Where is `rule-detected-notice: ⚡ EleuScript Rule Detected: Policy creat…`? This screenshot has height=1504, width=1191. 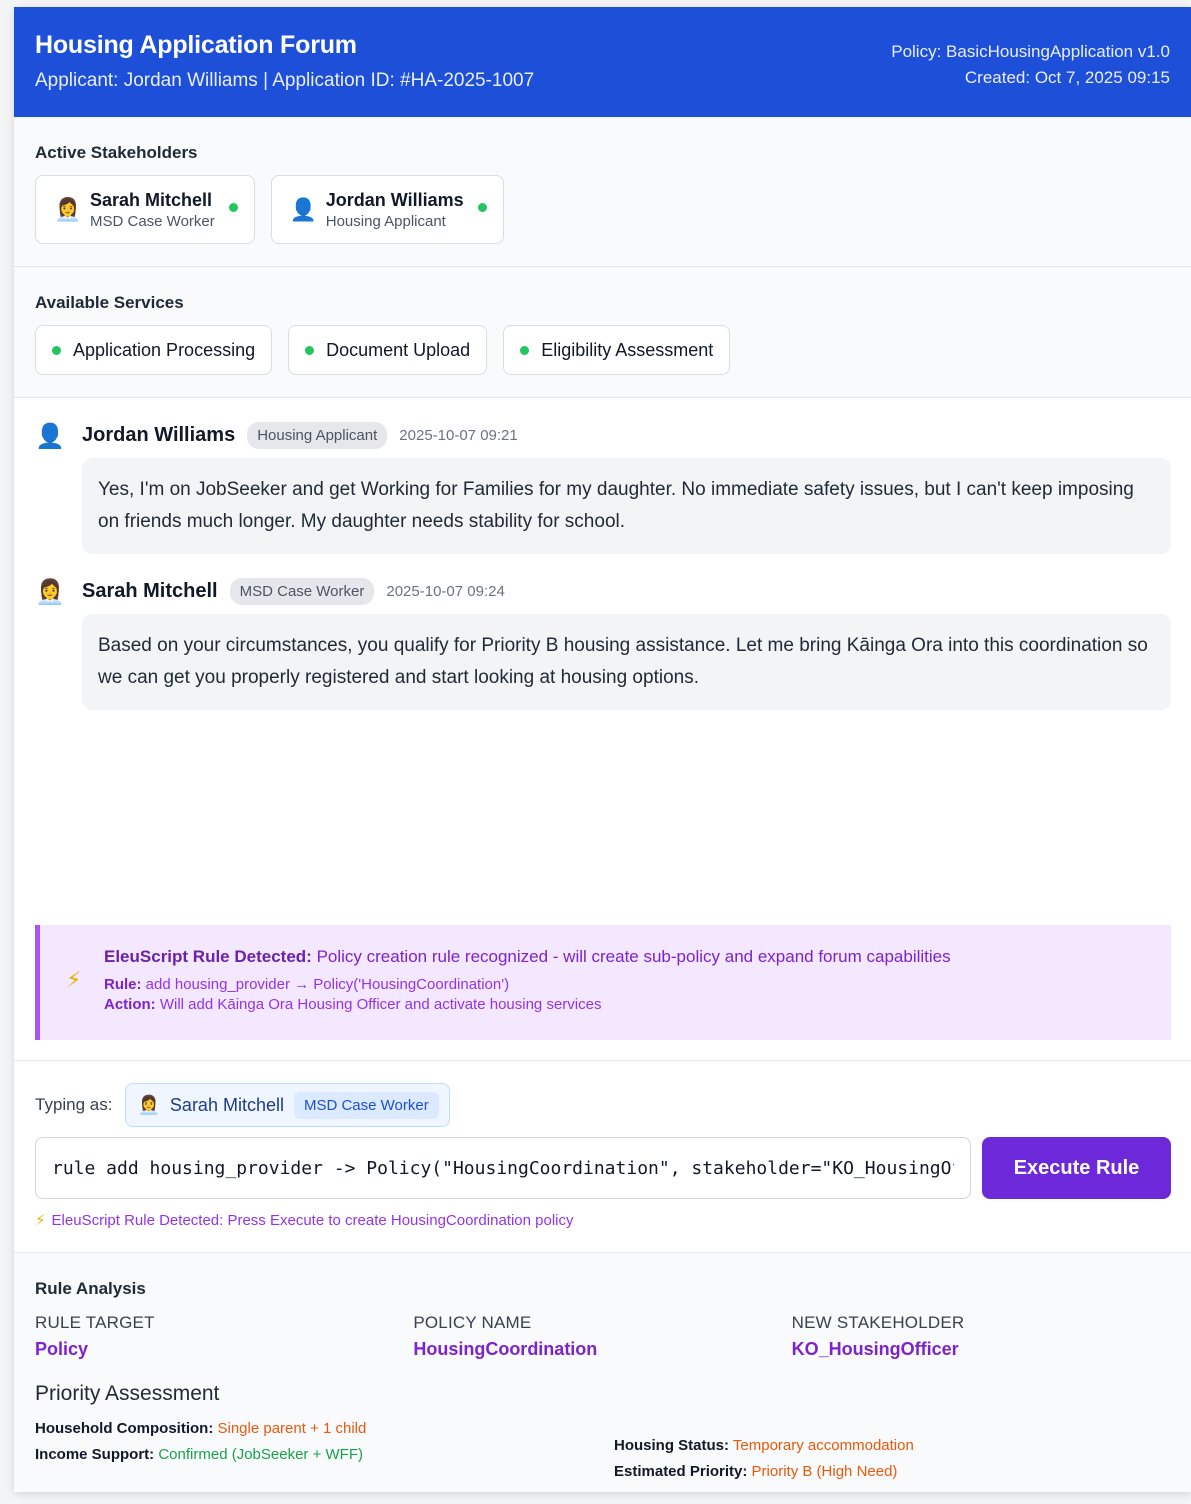
rule-detected-notice: ⚡ EleuScript Rule Detected: Policy creat… is located at coordinates (603, 982).